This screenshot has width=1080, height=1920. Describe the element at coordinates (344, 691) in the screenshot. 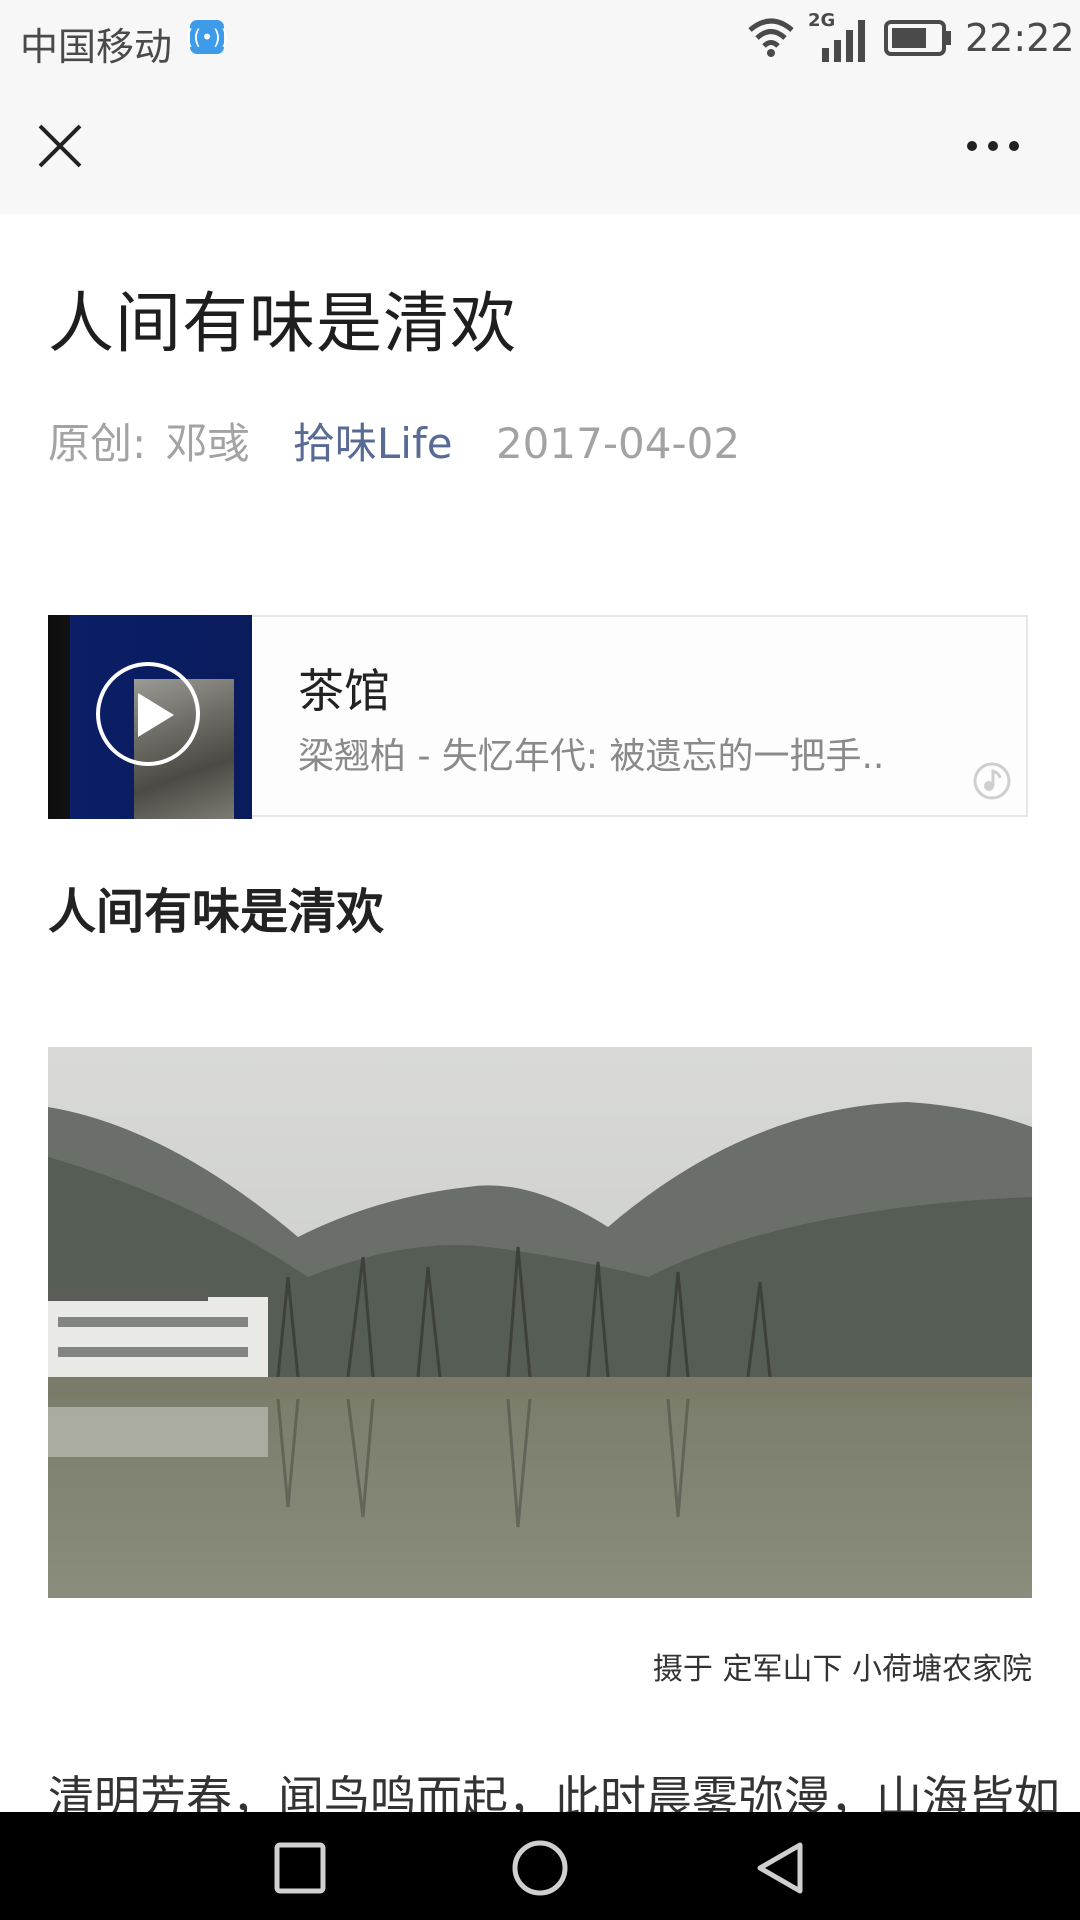

I see `song-title: 茶馆` at that location.